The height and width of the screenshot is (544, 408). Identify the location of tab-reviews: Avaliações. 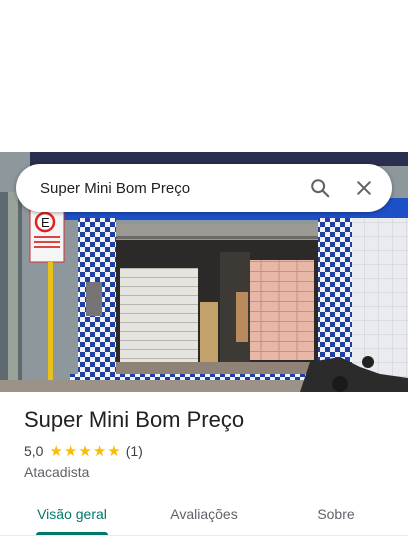
(204, 514).